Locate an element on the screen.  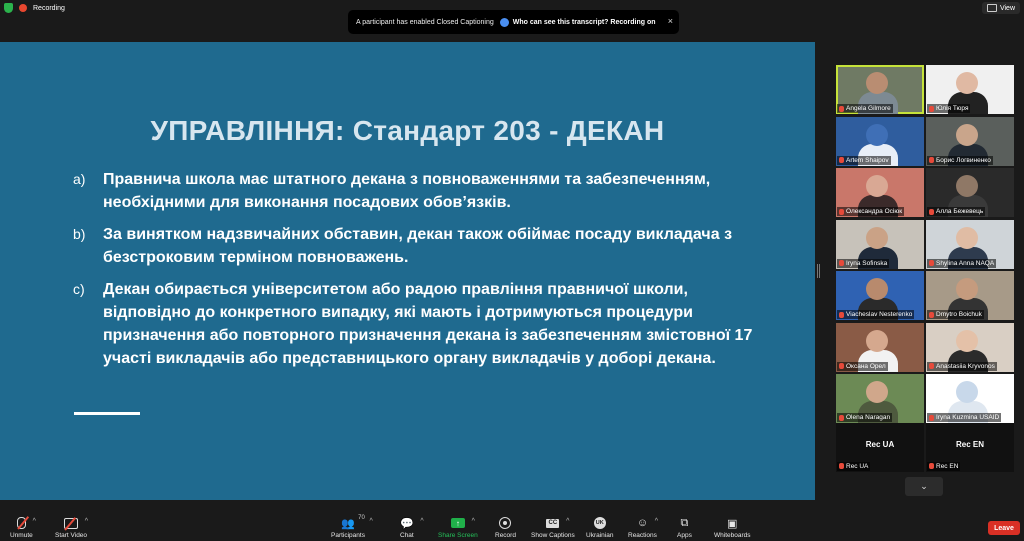
participant-name: Artem Shaipov is located at coordinates (867, 160).